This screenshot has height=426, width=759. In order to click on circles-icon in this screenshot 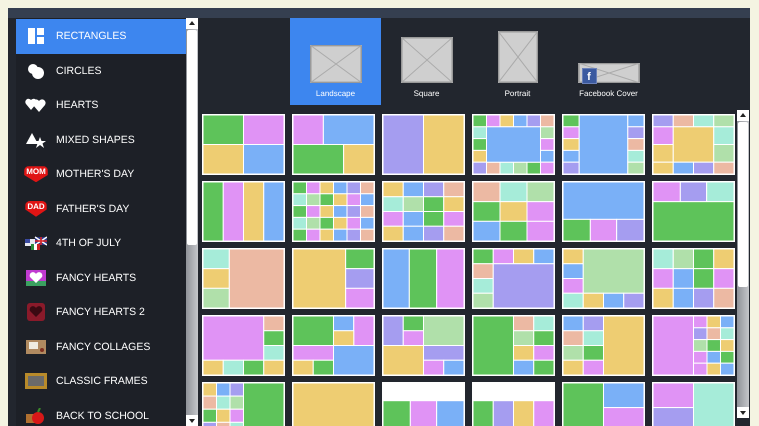, I will do `click(36, 70)`.